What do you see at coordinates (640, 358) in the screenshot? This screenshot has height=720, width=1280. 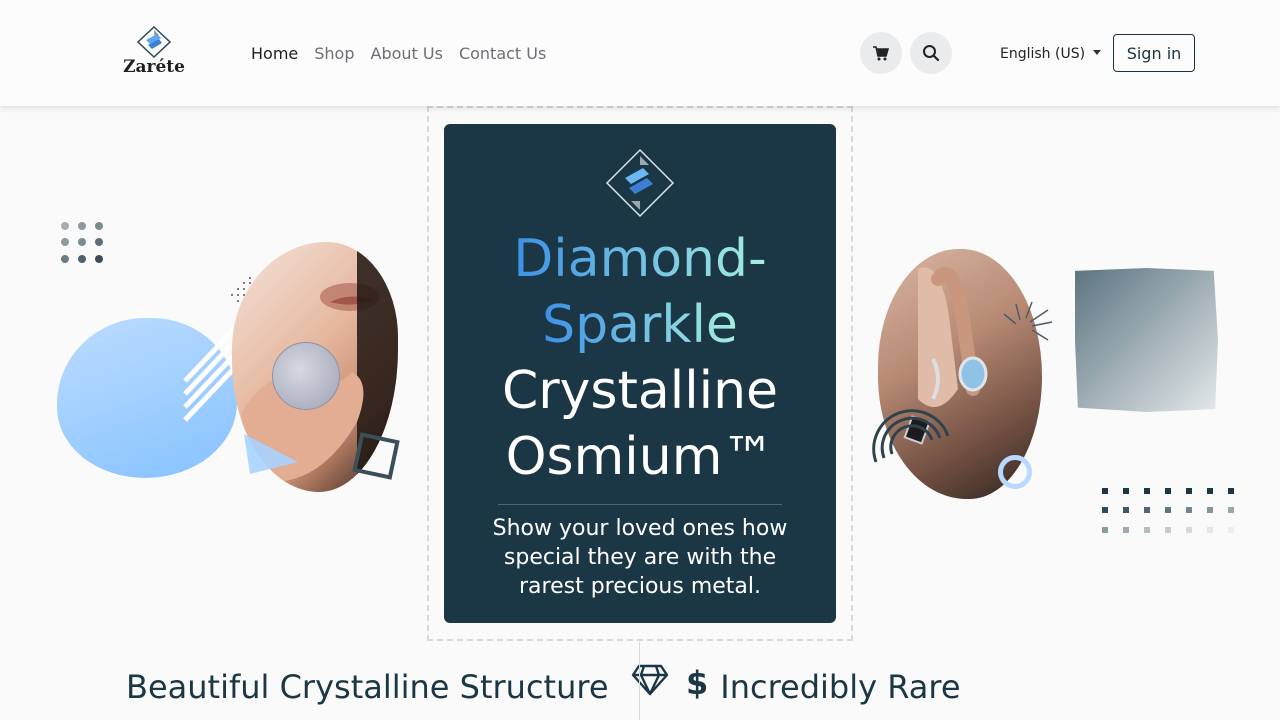 I see `hero-title: Diamond- Sparkle Crystalline Osmium™` at bounding box center [640, 358].